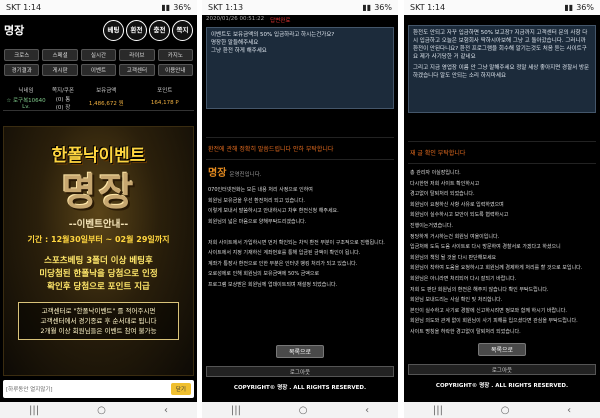  Describe the element at coordinates (95, 90) in the screenshot. I see `info-header-row: 닉네임 쪽지/쿠폰 보유금액 포인트` at that location.